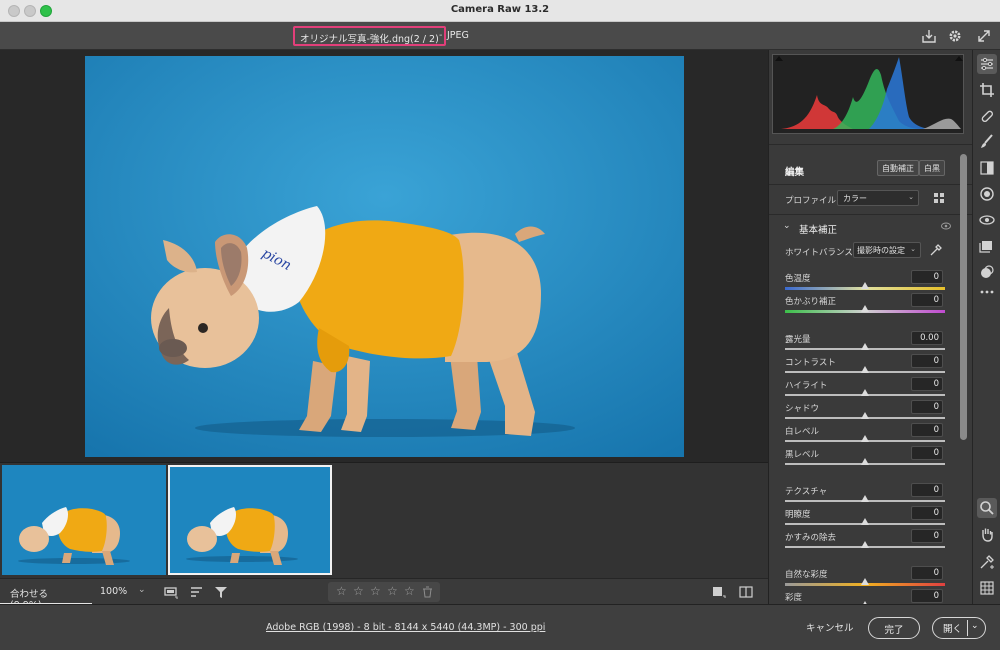 This screenshot has height=650, width=1000. Describe the element at coordinates (987, 508) in the screenshot. I see `zoom-icon` at that location.